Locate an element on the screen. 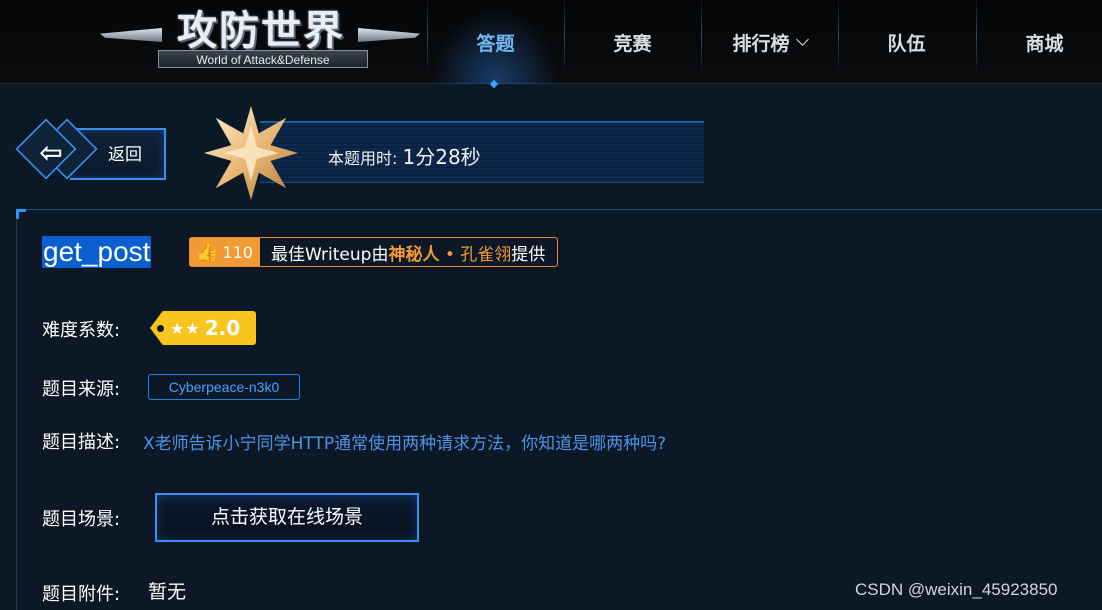 The width and height of the screenshot is (1102, 610). tag-hole is located at coordinates (160, 328).